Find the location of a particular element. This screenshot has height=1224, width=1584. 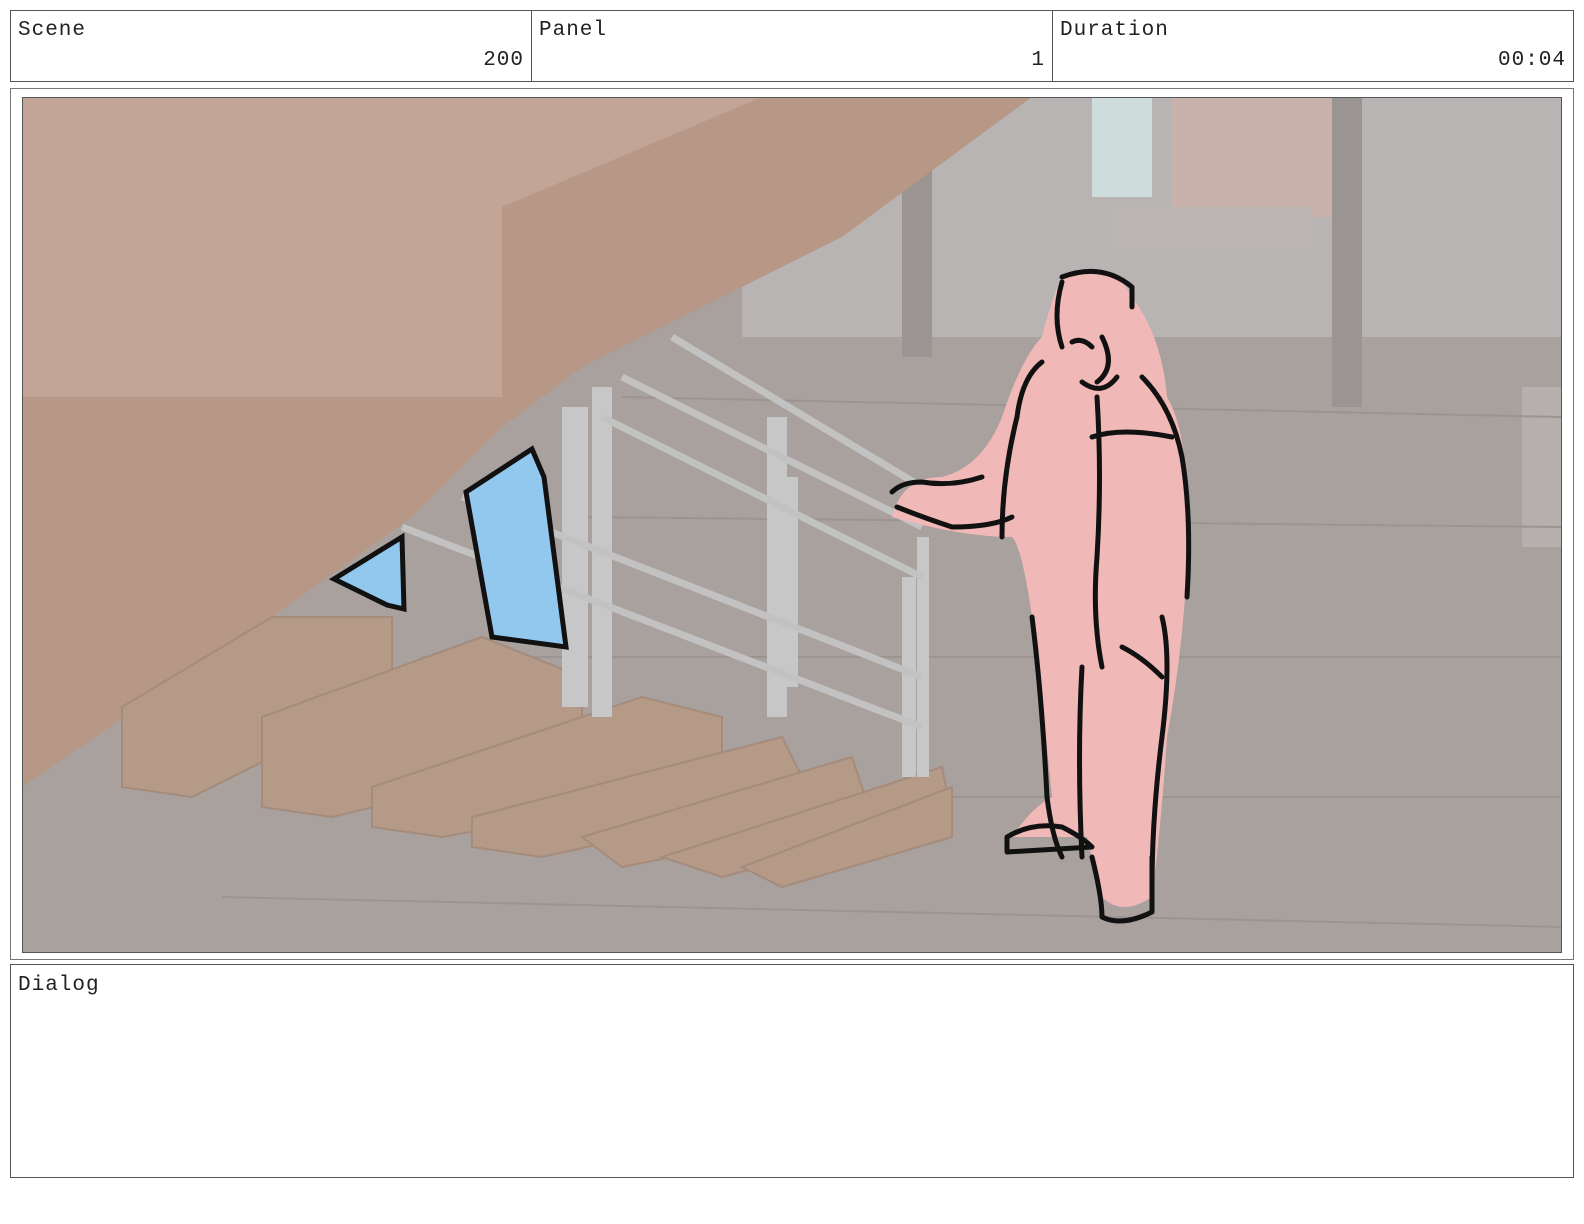

dialog-label: Dialog is located at coordinates (59, 985).